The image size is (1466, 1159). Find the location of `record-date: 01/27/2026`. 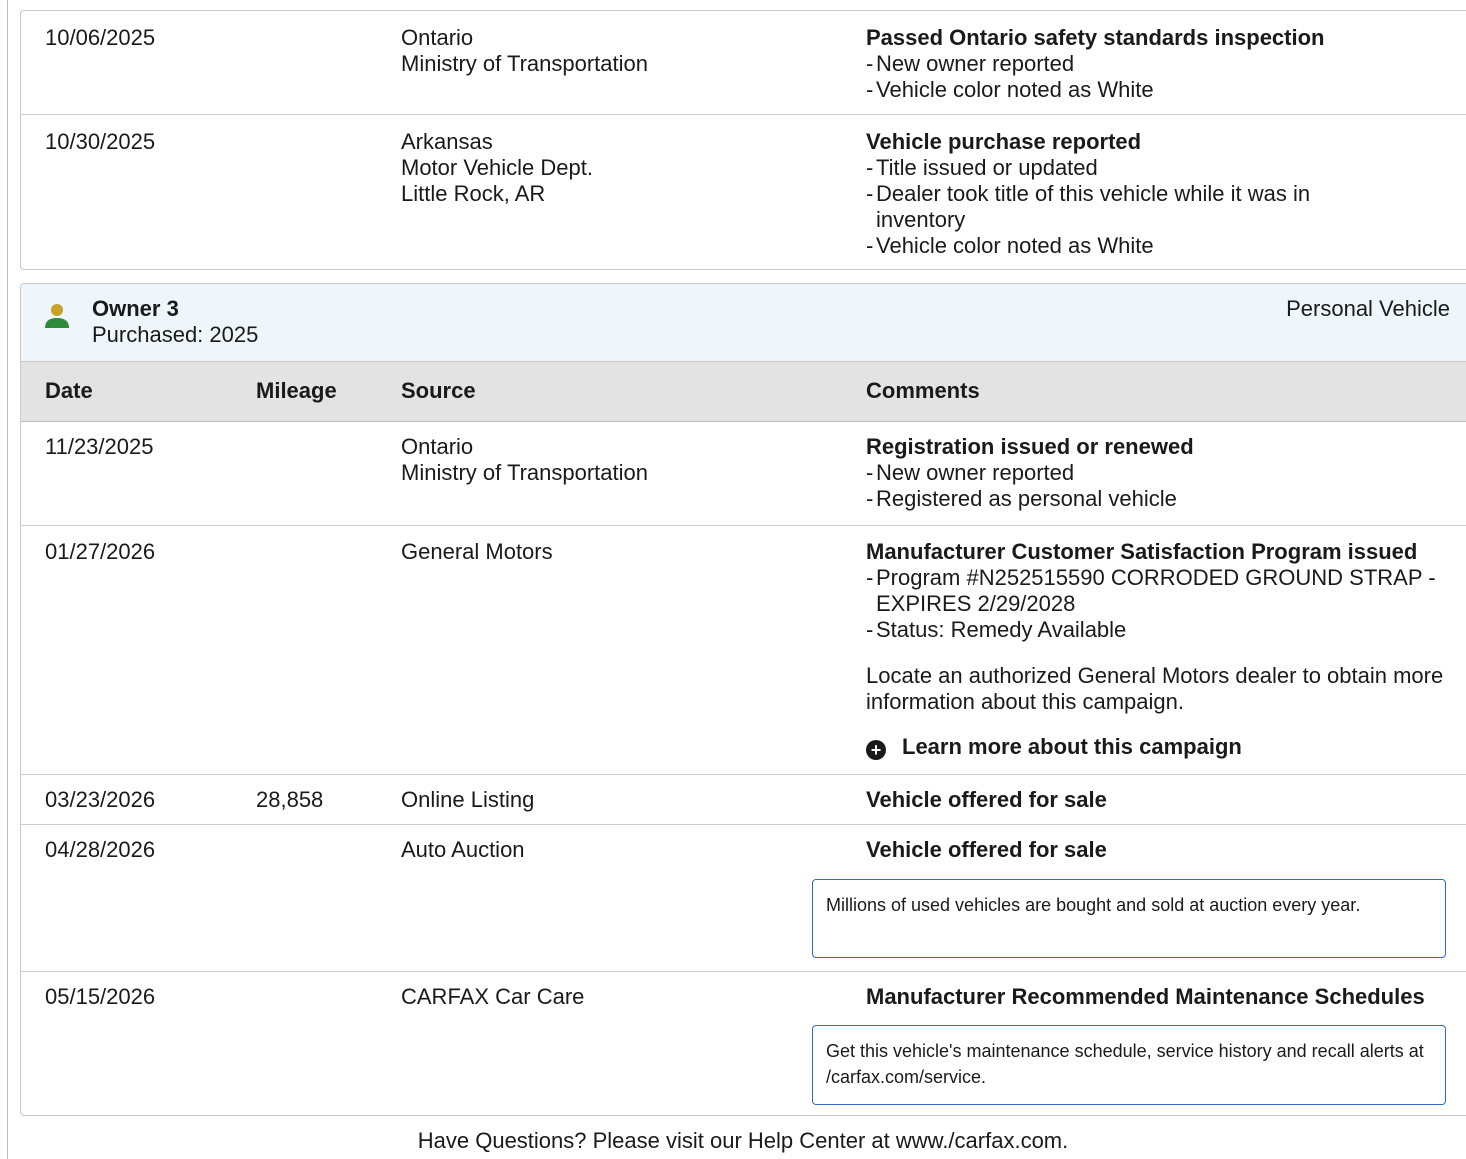

record-date: 01/27/2026 is located at coordinates (100, 551).